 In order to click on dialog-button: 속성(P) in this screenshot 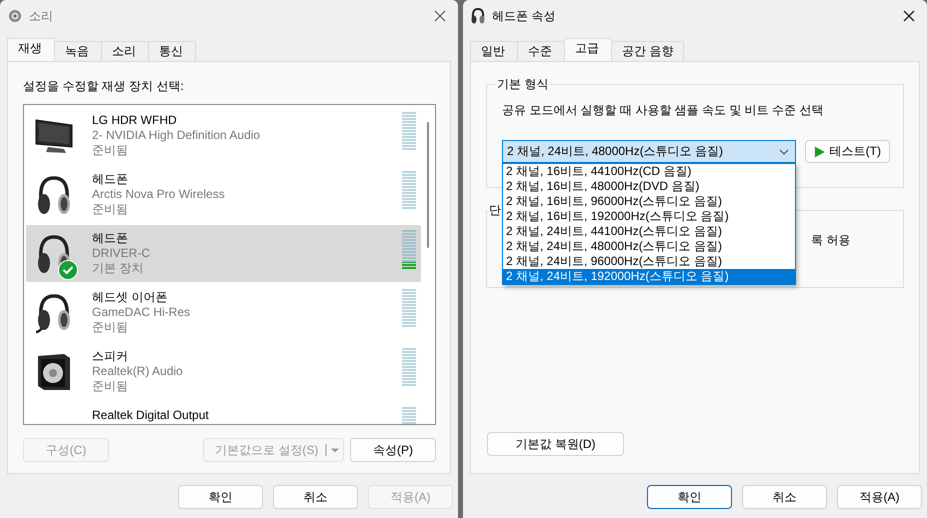, I will do `click(393, 450)`.